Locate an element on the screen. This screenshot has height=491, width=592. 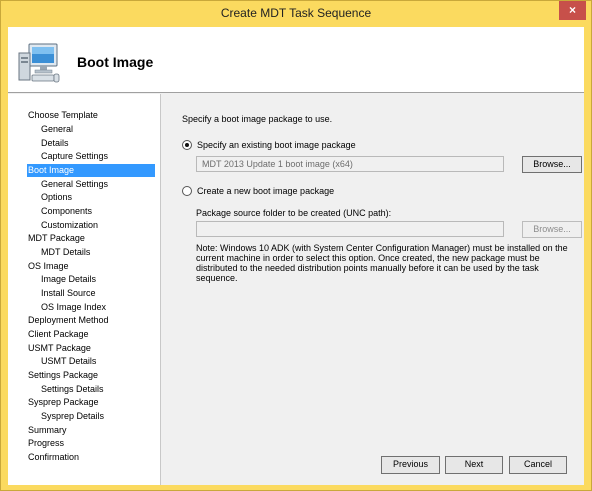
close-button: × is located at coordinates (572, 10).